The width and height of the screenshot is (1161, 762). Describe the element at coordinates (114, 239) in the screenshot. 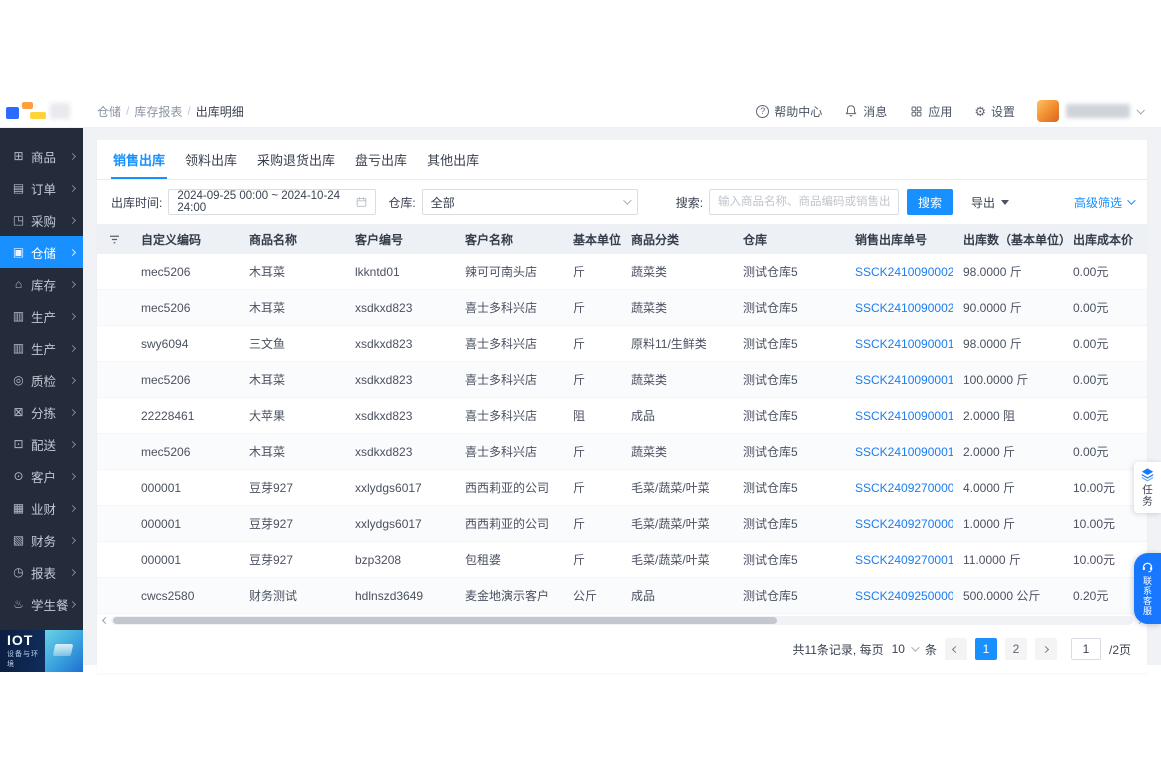

I see `filter-columns-icon` at that location.